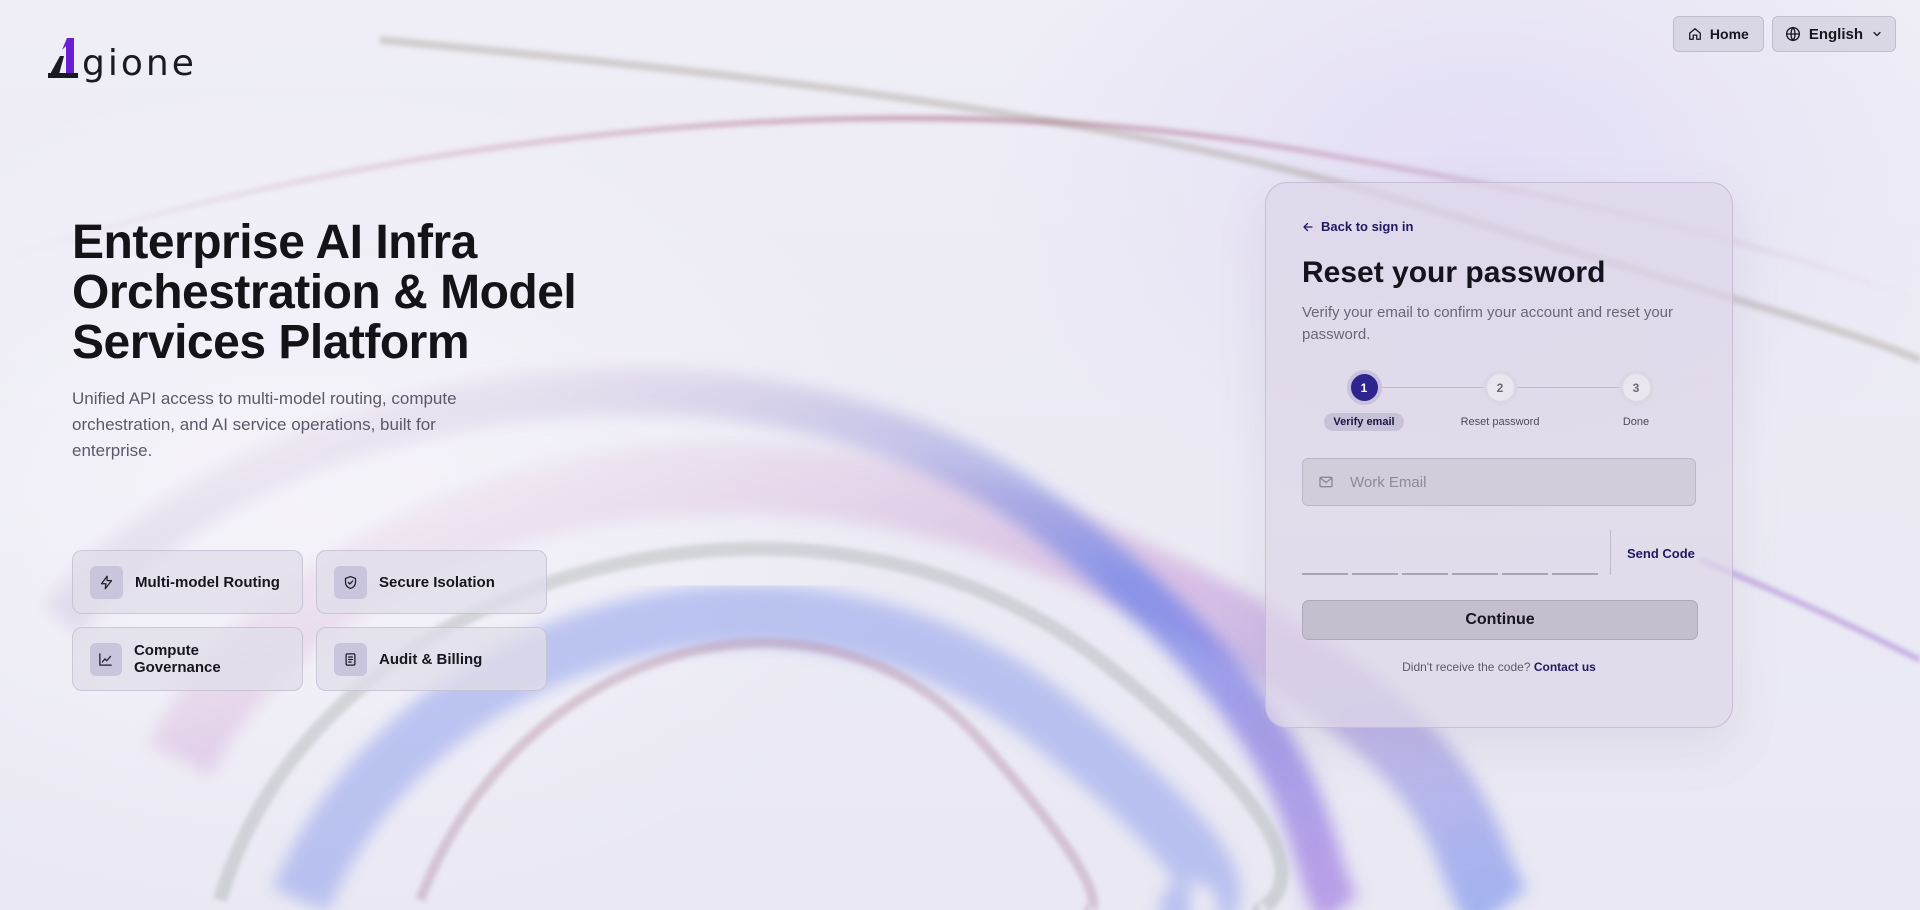 Image resolution: width=1920 pixels, height=910 pixels. I want to click on arrow-left-icon, so click(1308, 226).